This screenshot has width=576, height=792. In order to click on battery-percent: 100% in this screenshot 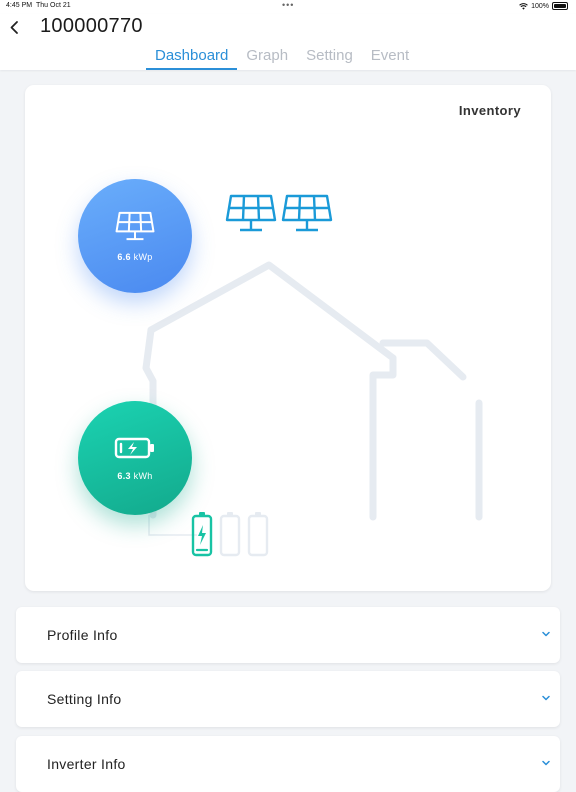, I will do `click(540, 6)`.